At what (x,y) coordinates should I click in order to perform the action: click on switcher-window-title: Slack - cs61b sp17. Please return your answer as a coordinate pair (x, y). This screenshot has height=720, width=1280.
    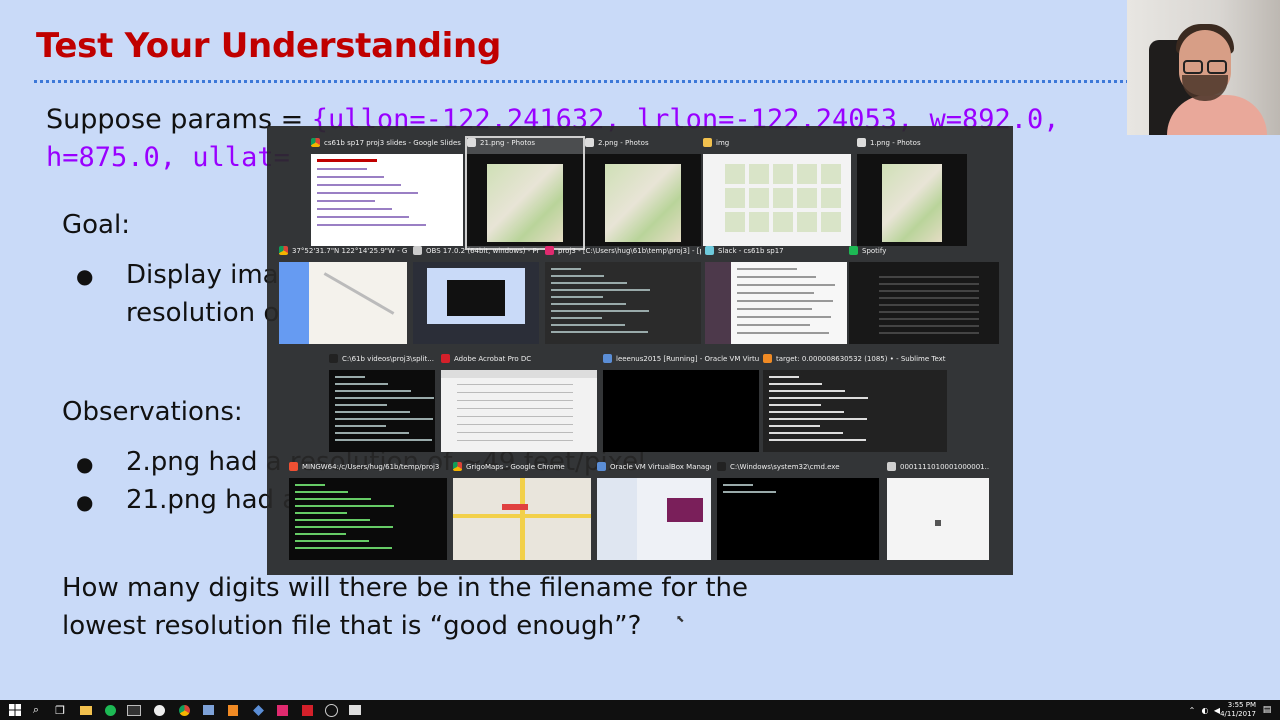
    Looking at the image, I should click on (751, 251).